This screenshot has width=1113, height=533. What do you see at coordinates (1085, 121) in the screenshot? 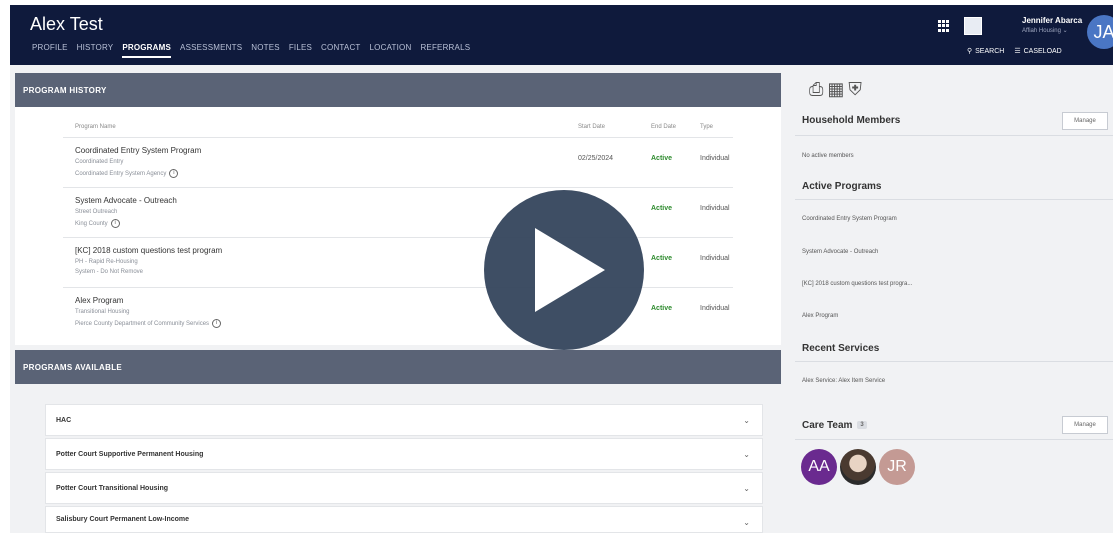
I see `manage-household-button: Manage` at bounding box center [1085, 121].